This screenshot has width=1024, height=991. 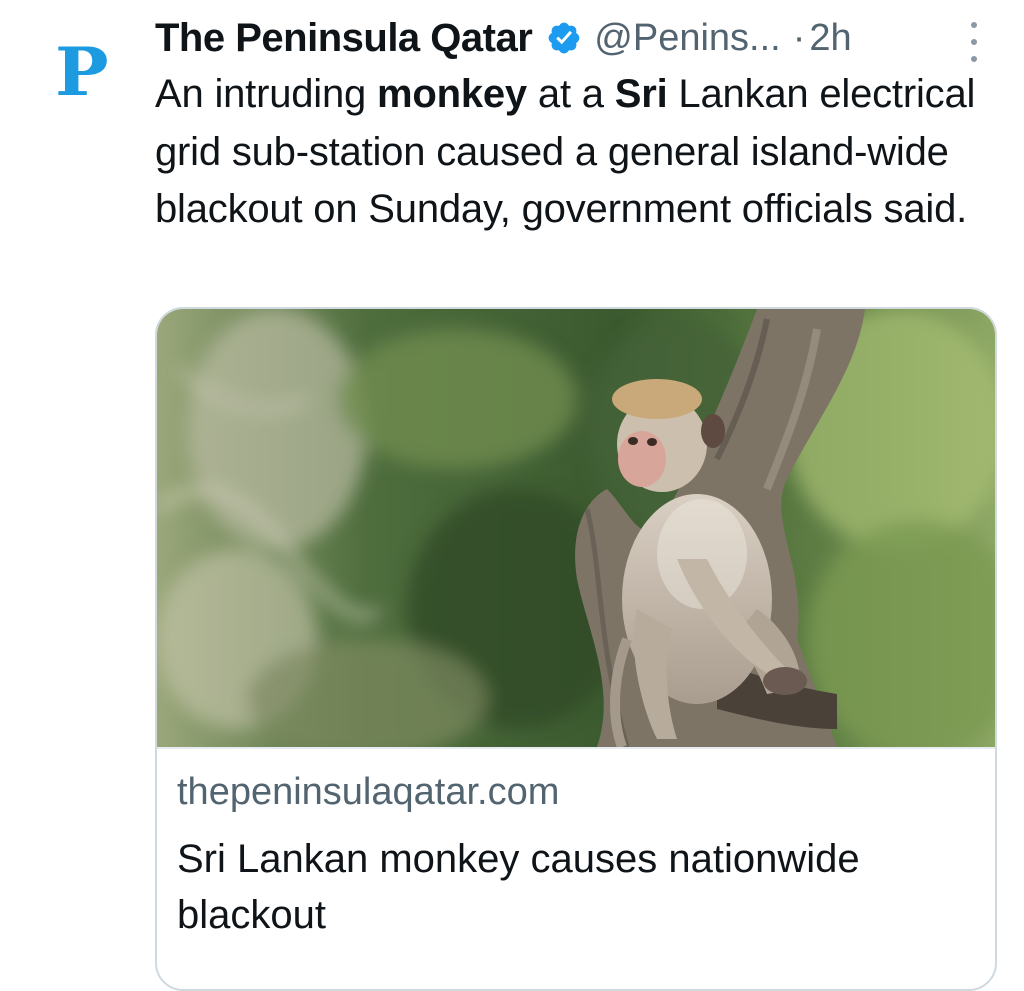 I want to click on verified-badge-icon, so click(x=564, y=38).